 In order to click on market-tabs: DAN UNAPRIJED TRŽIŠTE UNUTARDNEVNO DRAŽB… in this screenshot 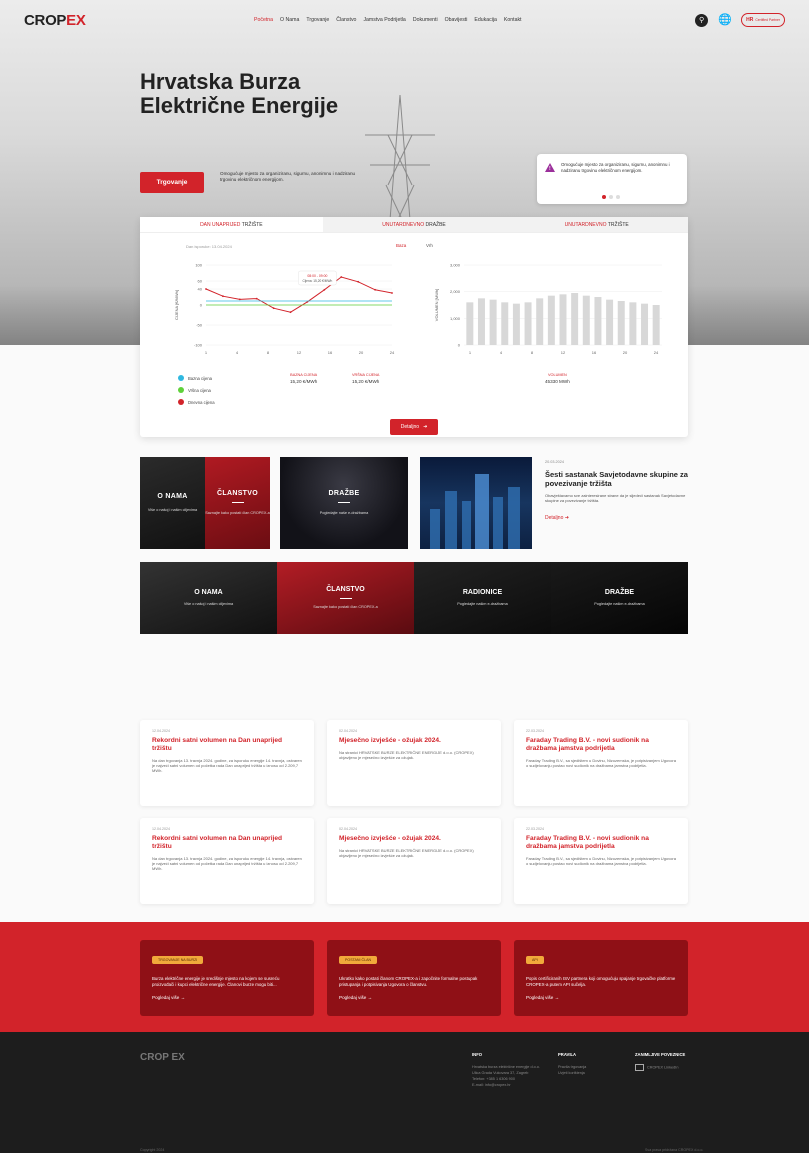, I will do `click(414, 225)`.